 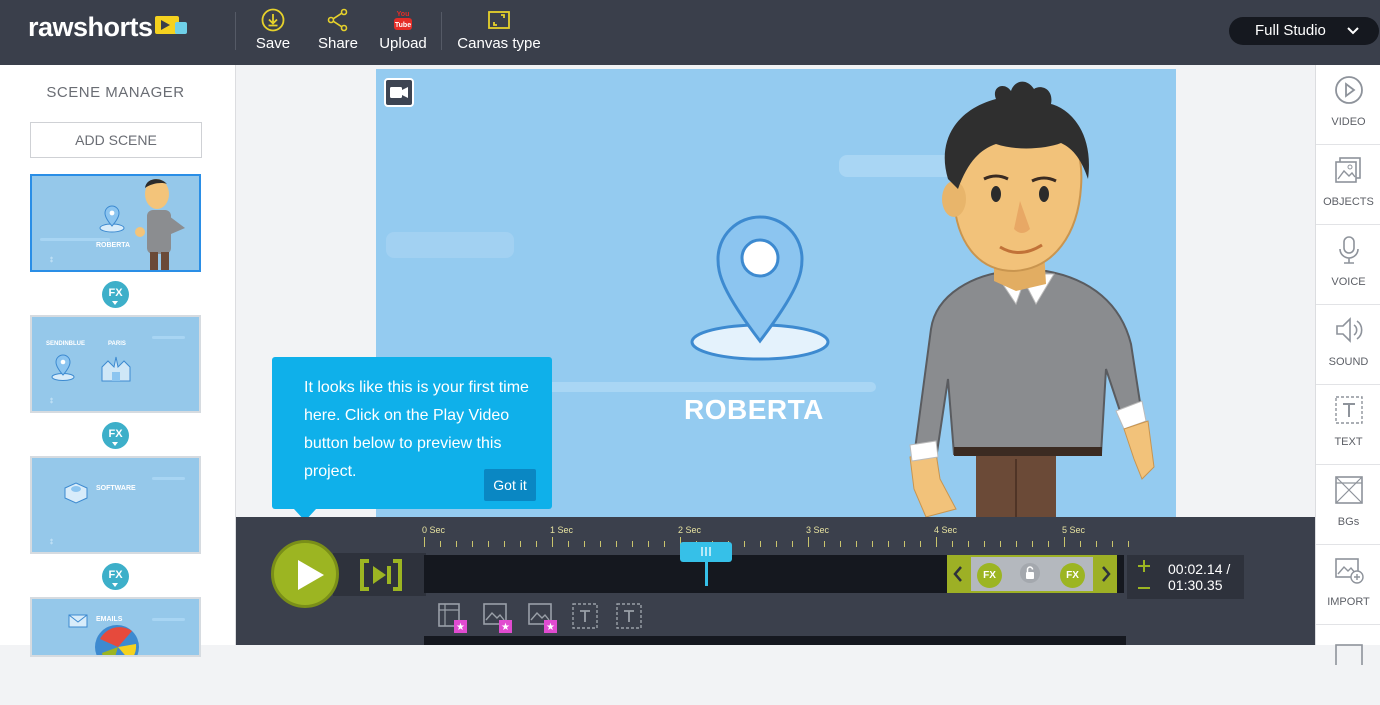 What do you see at coordinates (1348, 585) in the screenshot?
I see `import-tool-button: IMPORT` at bounding box center [1348, 585].